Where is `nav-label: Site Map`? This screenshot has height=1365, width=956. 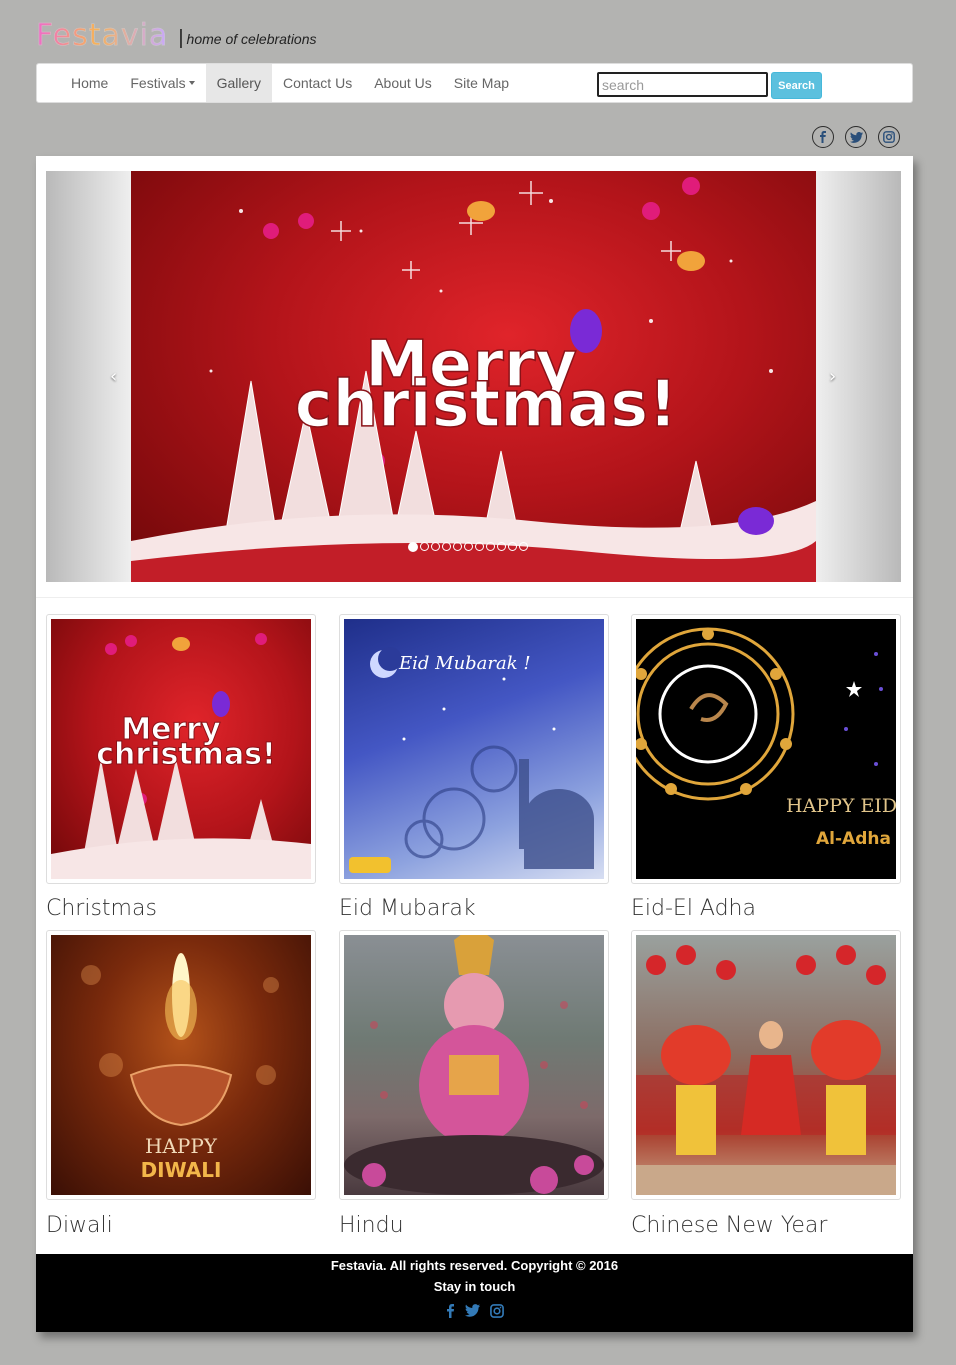 nav-label: Site Map is located at coordinates (481, 83).